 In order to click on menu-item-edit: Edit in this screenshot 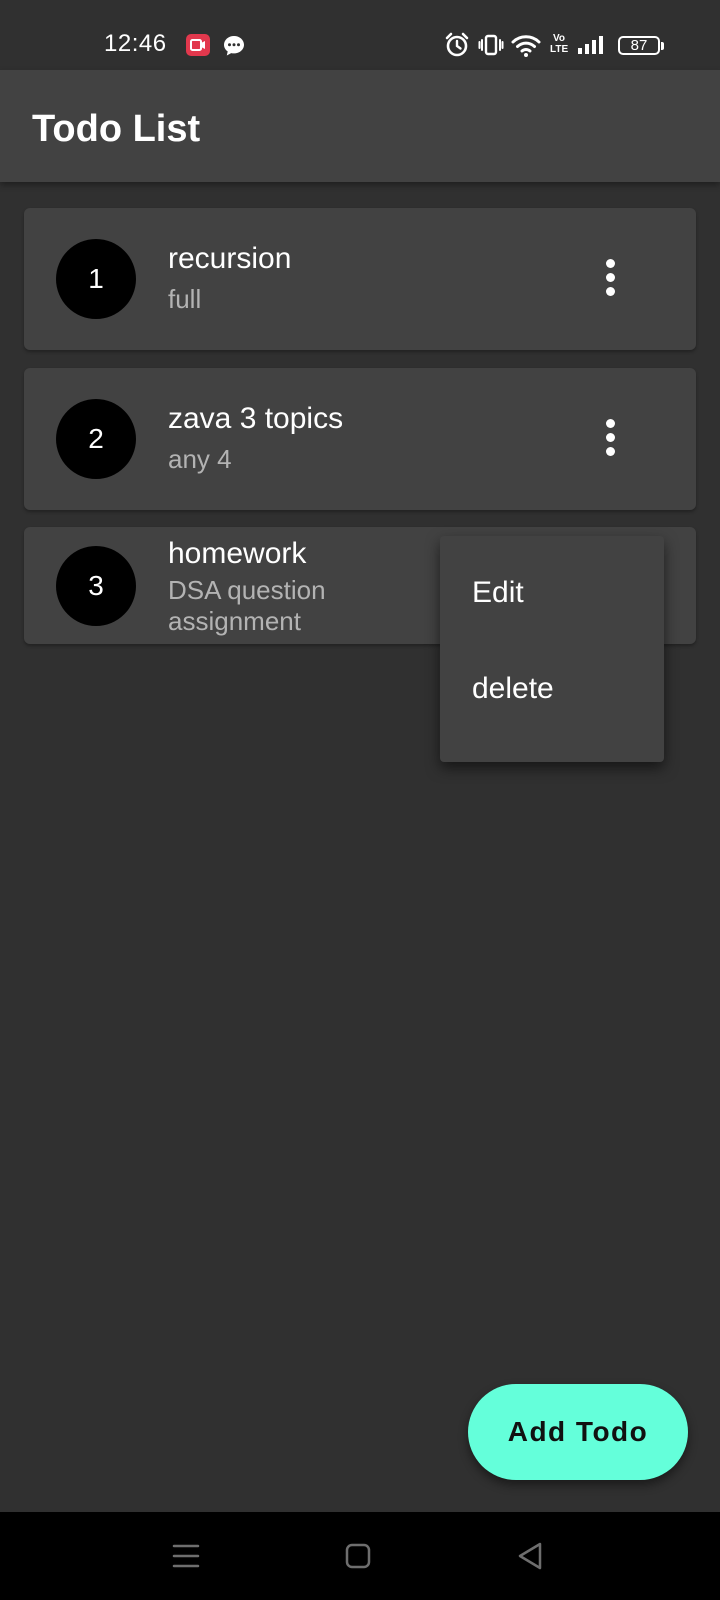, I will do `click(552, 592)`.